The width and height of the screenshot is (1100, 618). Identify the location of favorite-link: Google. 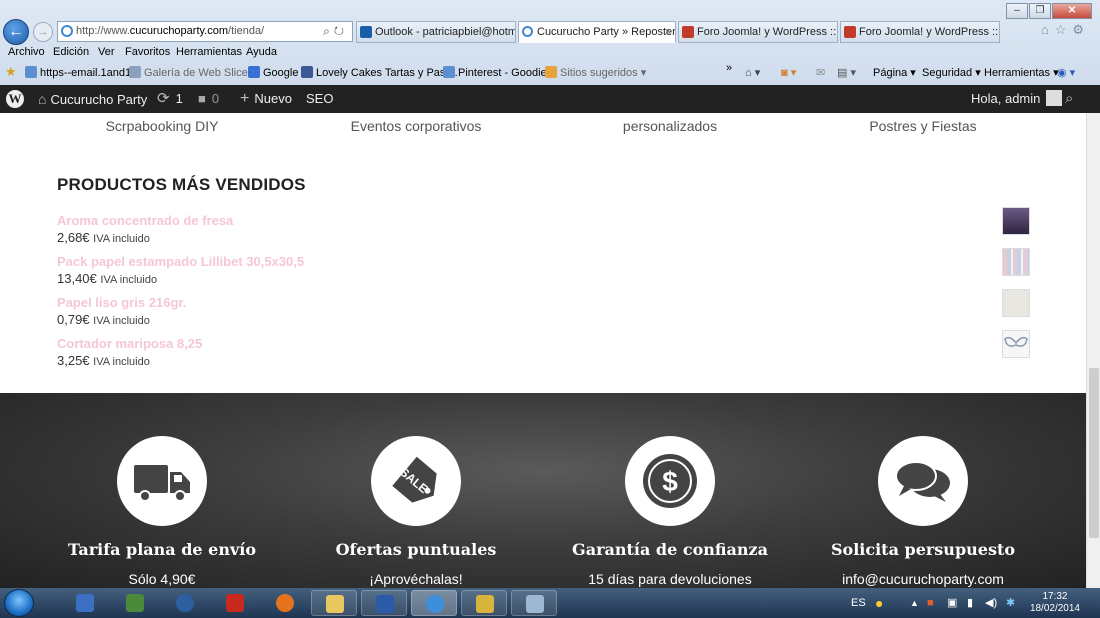
(273, 72).